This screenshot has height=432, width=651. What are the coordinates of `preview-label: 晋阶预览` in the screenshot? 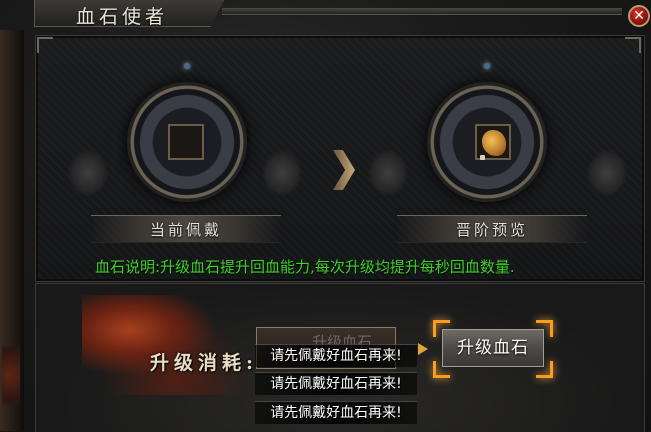 It's located at (491, 230).